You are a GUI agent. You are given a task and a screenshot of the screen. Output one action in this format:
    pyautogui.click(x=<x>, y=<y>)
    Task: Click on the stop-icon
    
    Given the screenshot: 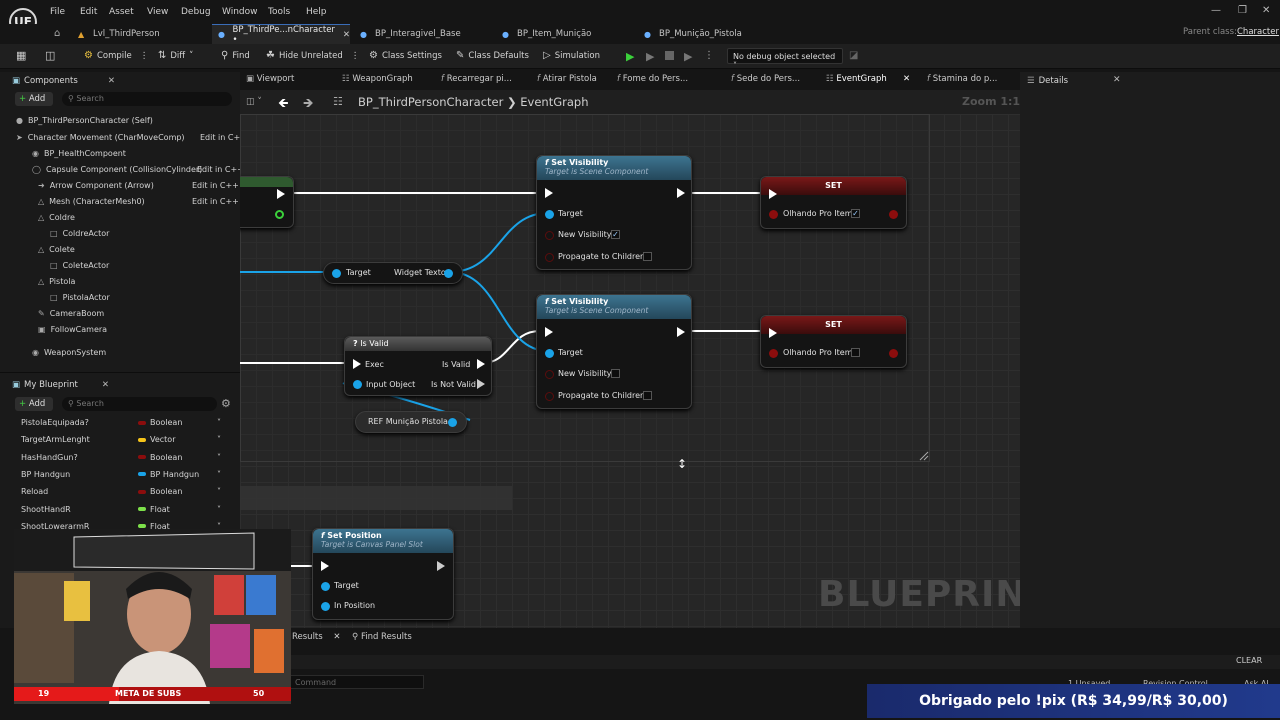 What is the action you would take?
    pyautogui.click(x=669, y=55)
    